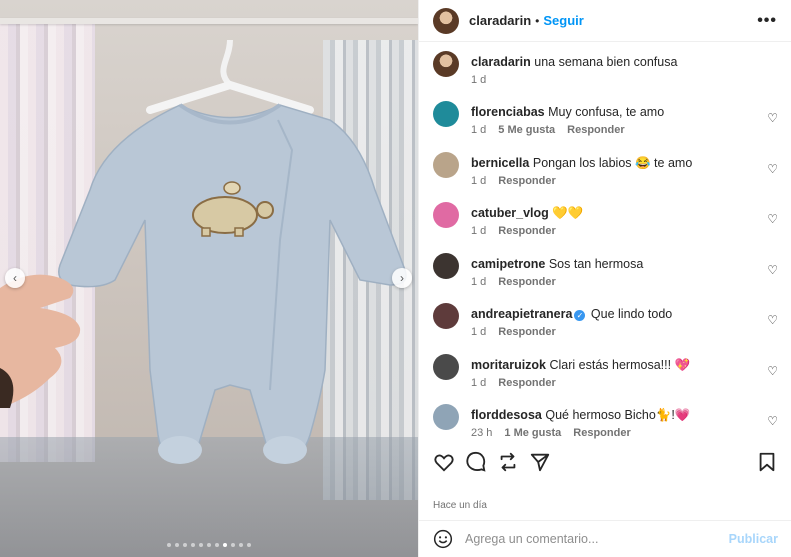  Describe the element at coordinates (446, 20) in the screenshot. I see `author-avatar` at that location.